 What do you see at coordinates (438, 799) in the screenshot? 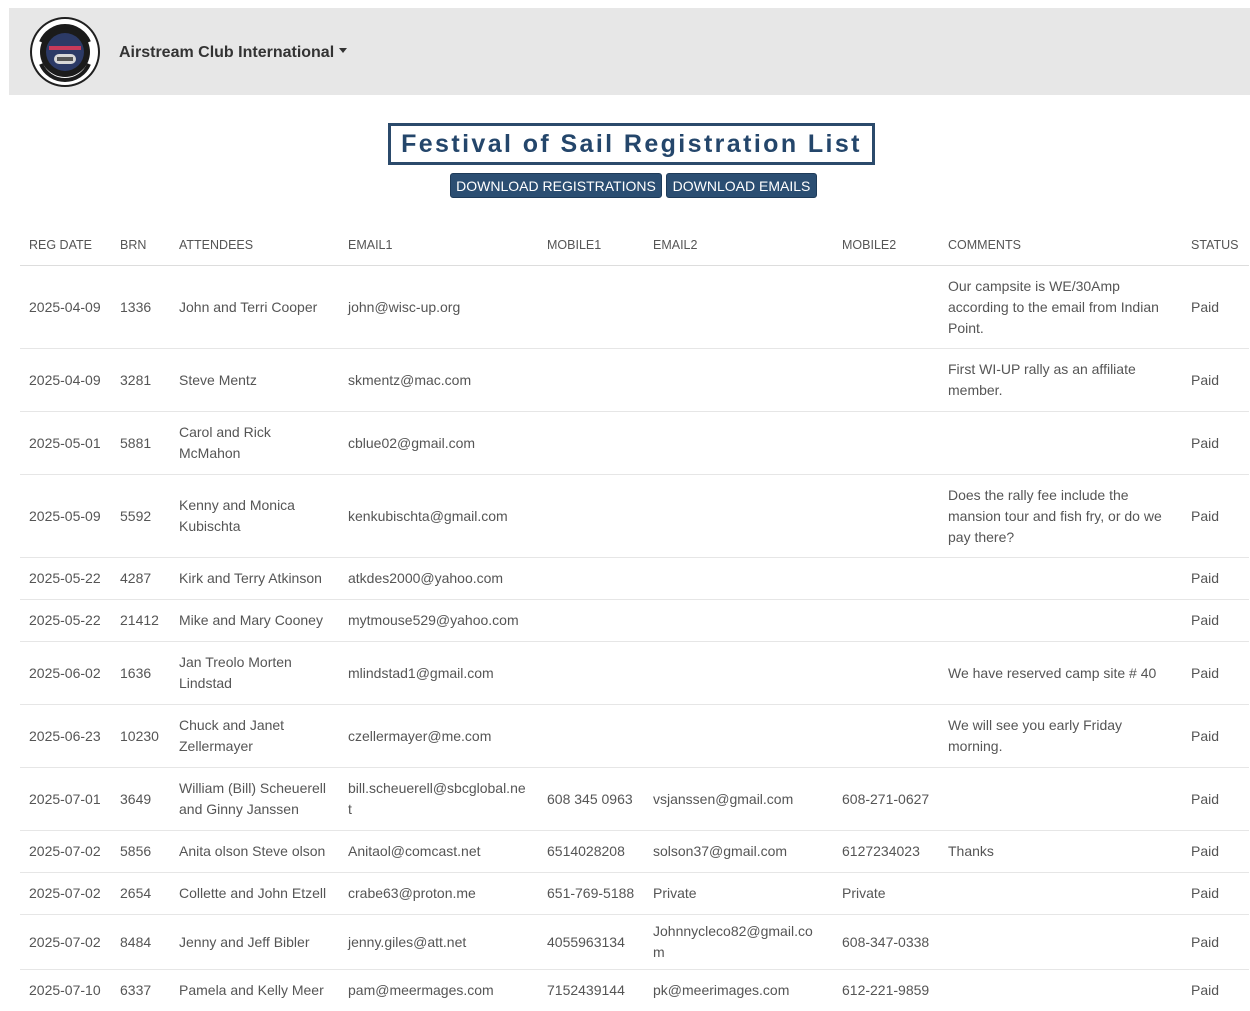
I see `cell-email1: bill.scheuerell@sbcglobal.net` at bounding box center [438, 799].